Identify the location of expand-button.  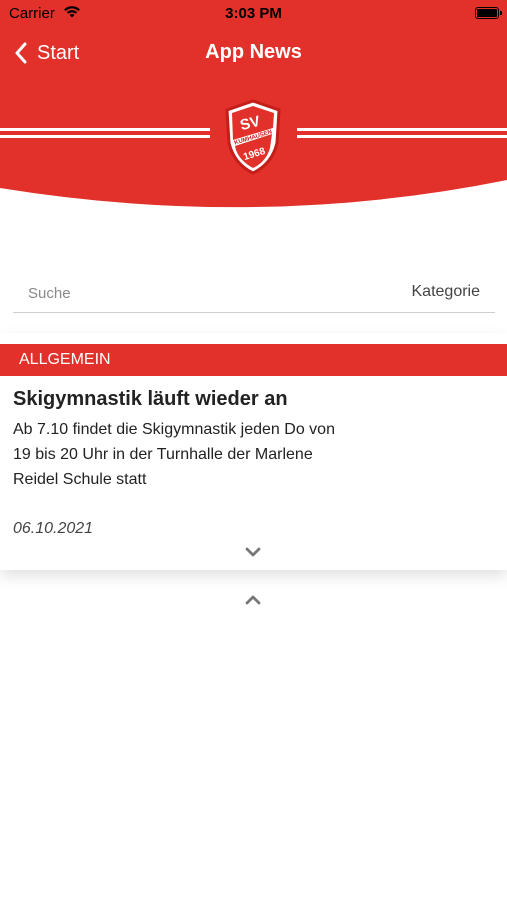
(253, 554).